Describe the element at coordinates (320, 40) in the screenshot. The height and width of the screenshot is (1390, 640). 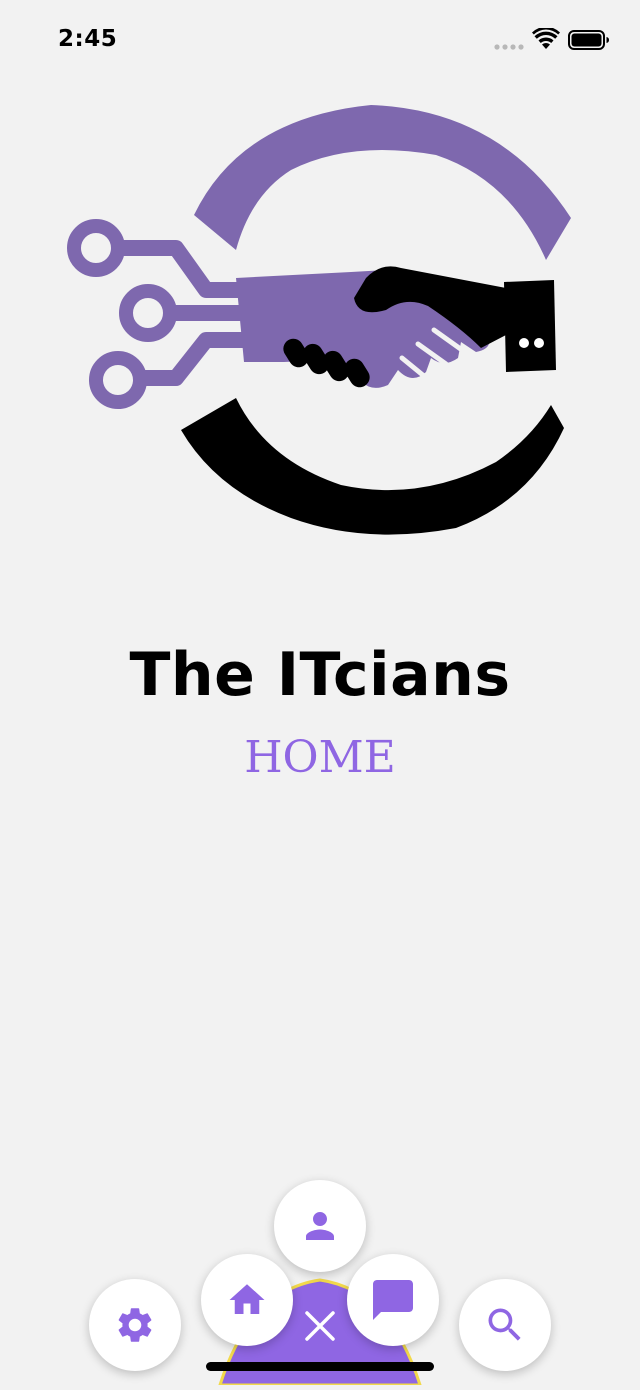
I see `status-bar: 2:45` at that location.